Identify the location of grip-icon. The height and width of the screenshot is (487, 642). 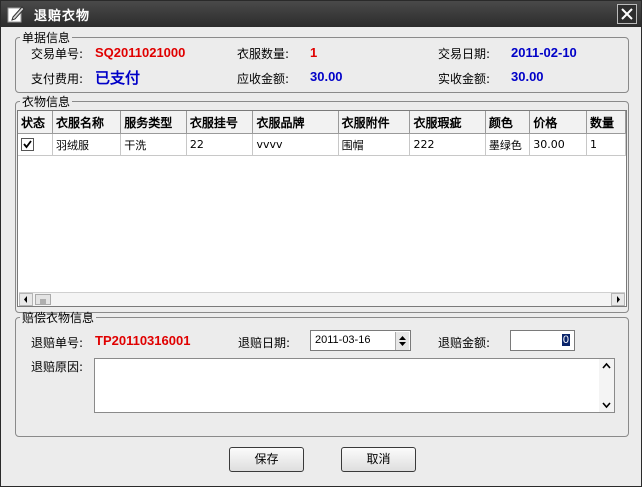
(43, 301).